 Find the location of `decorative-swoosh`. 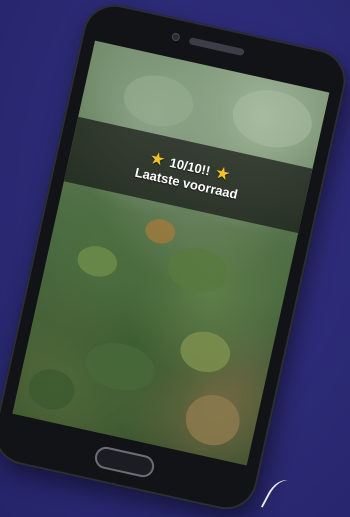

decorative-swoosh is located at coordinates (279, 495).